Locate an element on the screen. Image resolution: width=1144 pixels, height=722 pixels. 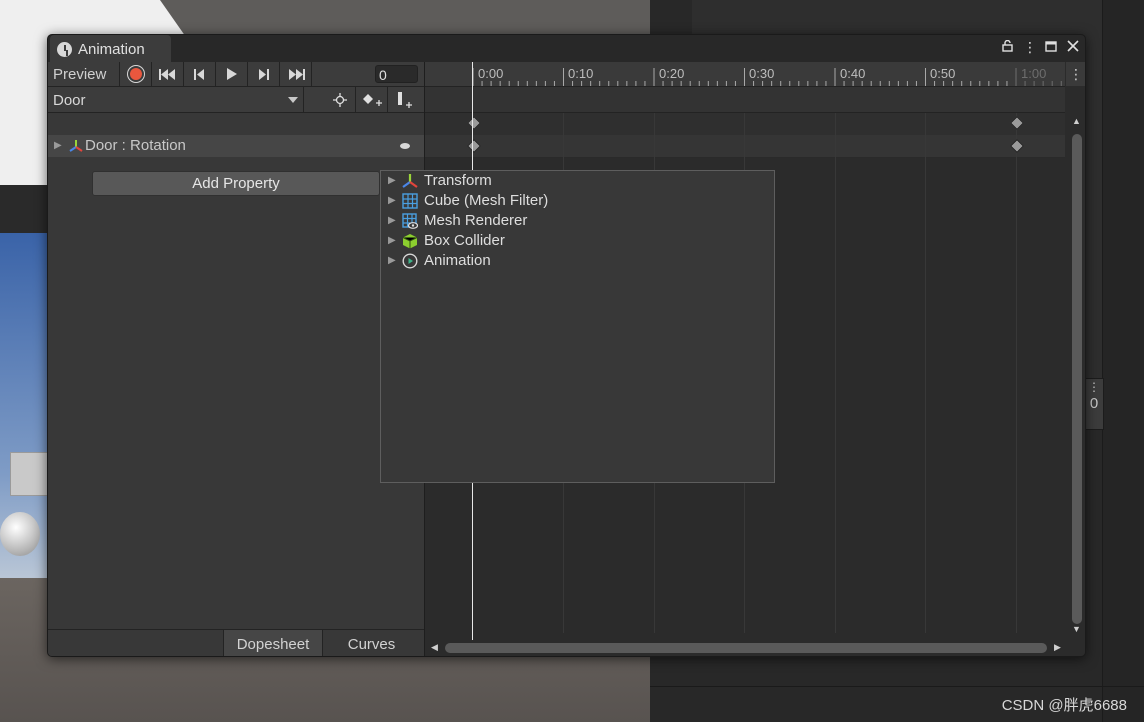
last-frame-button is located at coordinates (296, 74).